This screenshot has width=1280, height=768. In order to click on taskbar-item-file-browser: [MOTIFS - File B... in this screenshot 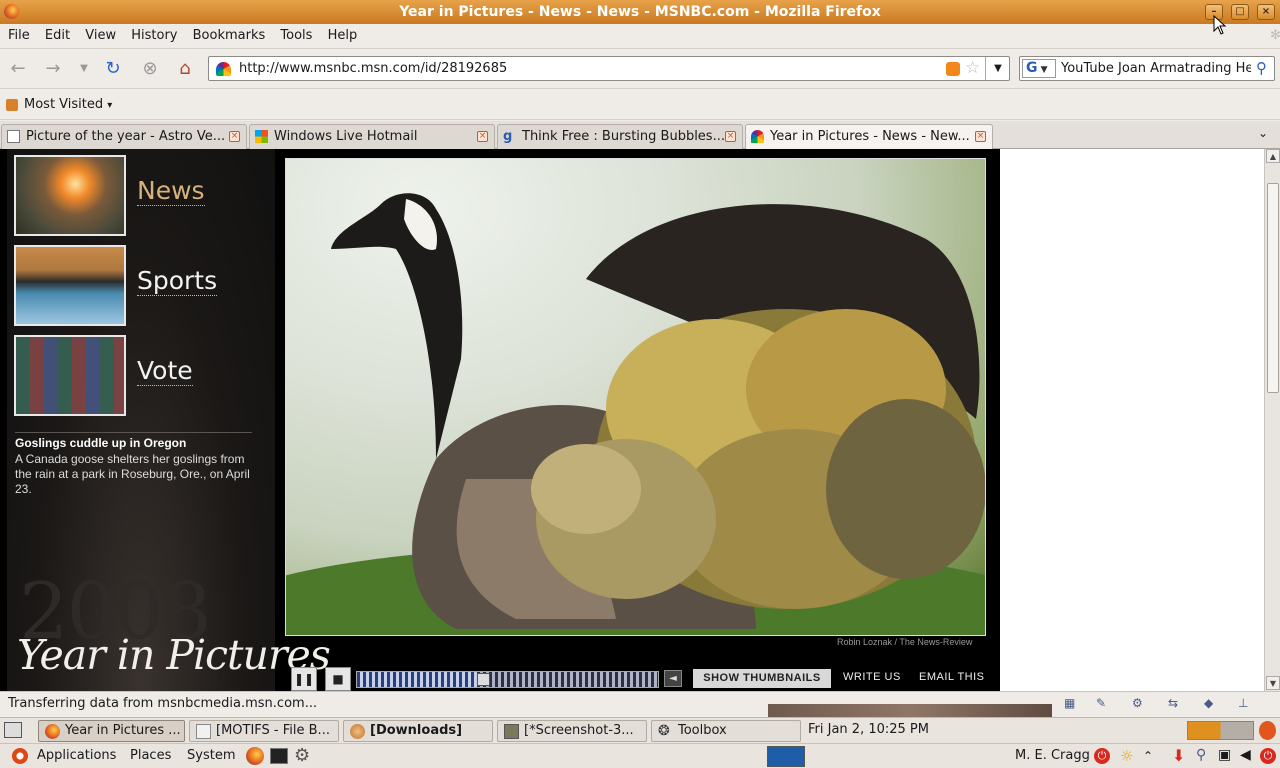, I will do `click(264, 731)`.